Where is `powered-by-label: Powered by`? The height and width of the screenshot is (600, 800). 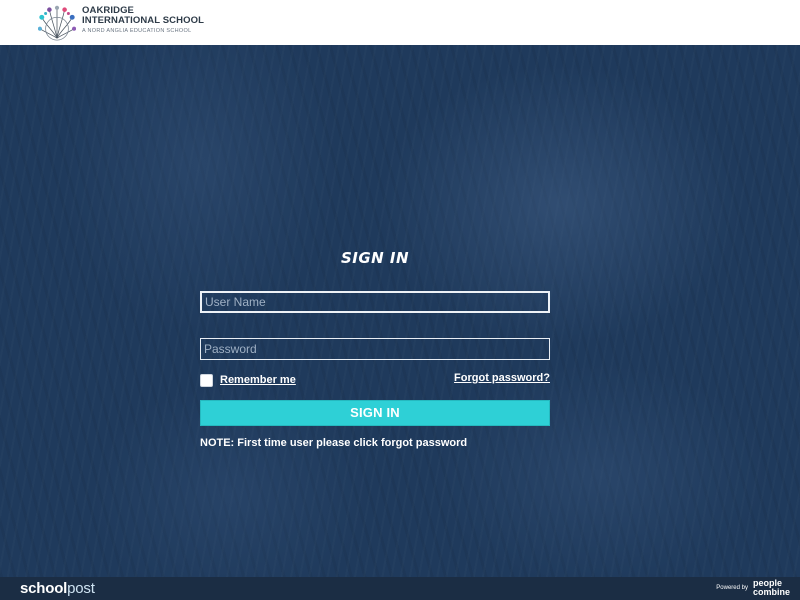
powered-by-label: Powered by is located at coordinates (732, 588).